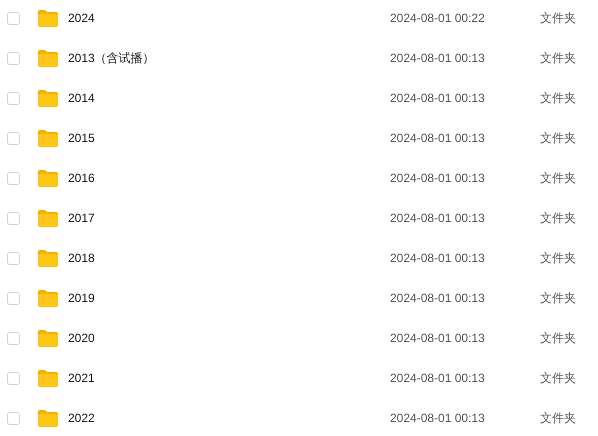 Image resolution: width=598 pixels, height=436 pixels. I want to click on modified-date: 2024-08-01 00:22, so click(438, 18).